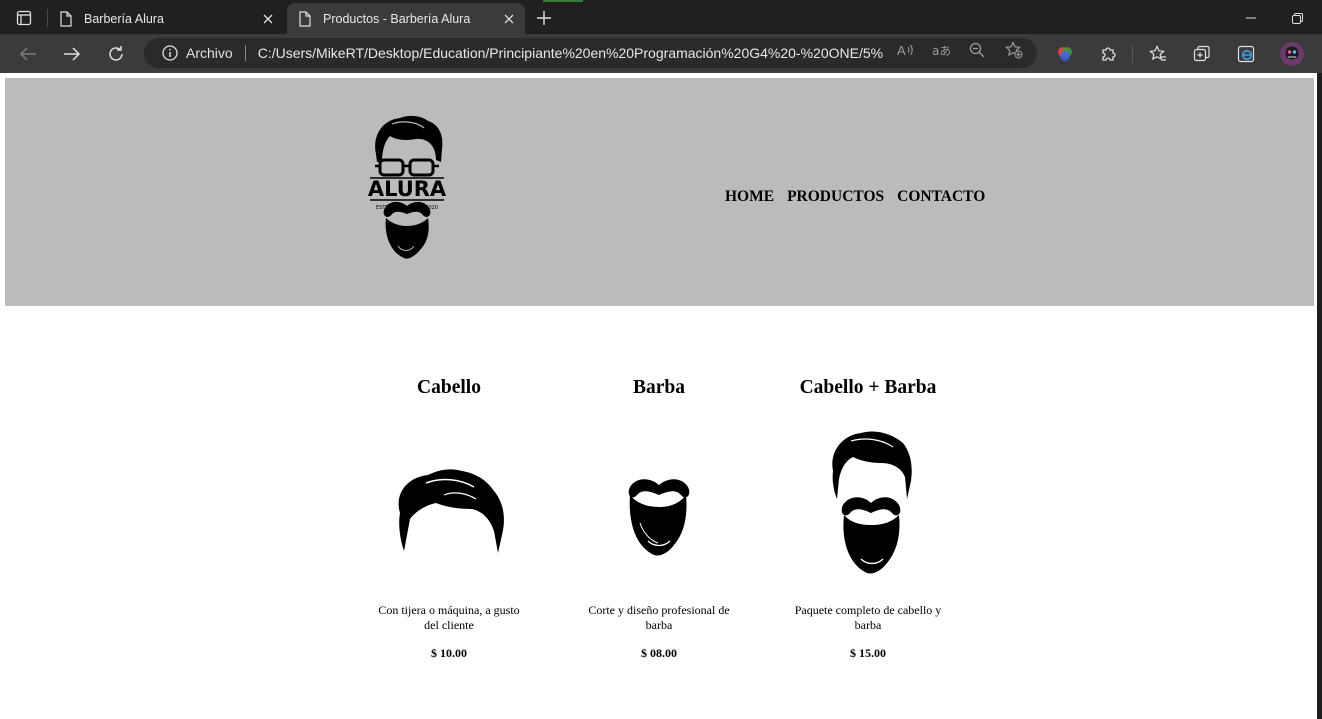  What do you see at coordinates (451, 511) in the screenshot?
I see `hair-icon` at bounding box center [451, 511].